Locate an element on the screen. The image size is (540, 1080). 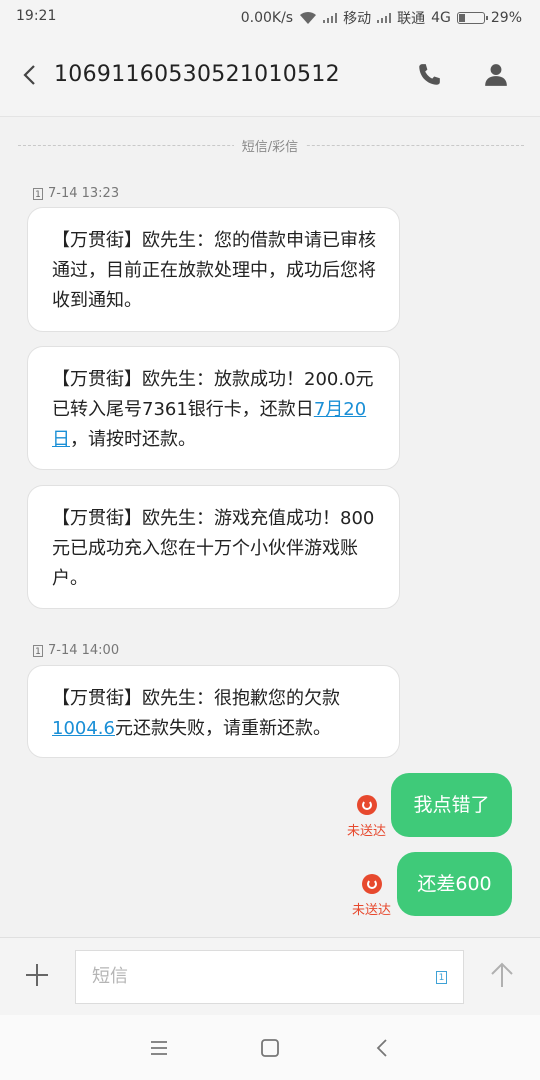
status-bar: 19:21 0.00K/s 移动 联通 4G 29% is located at coordinates (270, 17).